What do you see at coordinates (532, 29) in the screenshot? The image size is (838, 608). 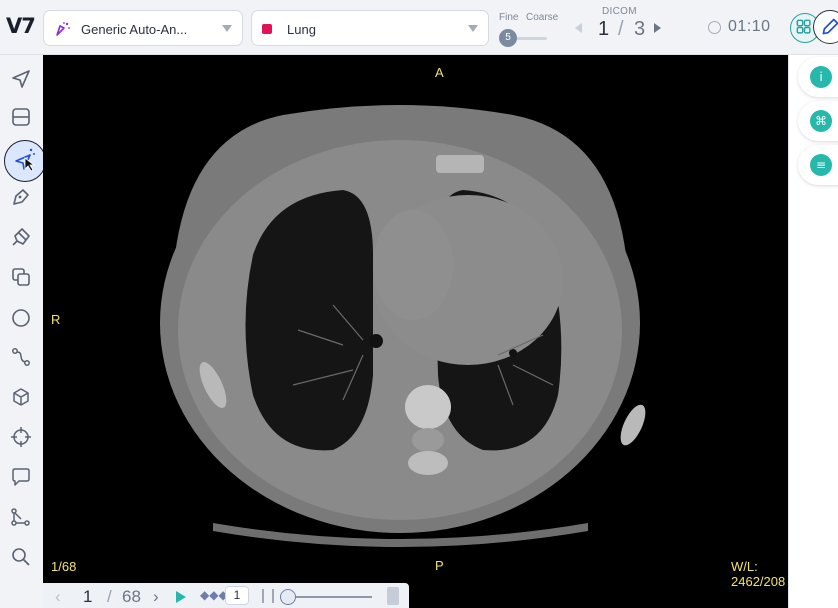 I see `granularity-slider: Fine Coarse 5` at bounding box center [532, 29].